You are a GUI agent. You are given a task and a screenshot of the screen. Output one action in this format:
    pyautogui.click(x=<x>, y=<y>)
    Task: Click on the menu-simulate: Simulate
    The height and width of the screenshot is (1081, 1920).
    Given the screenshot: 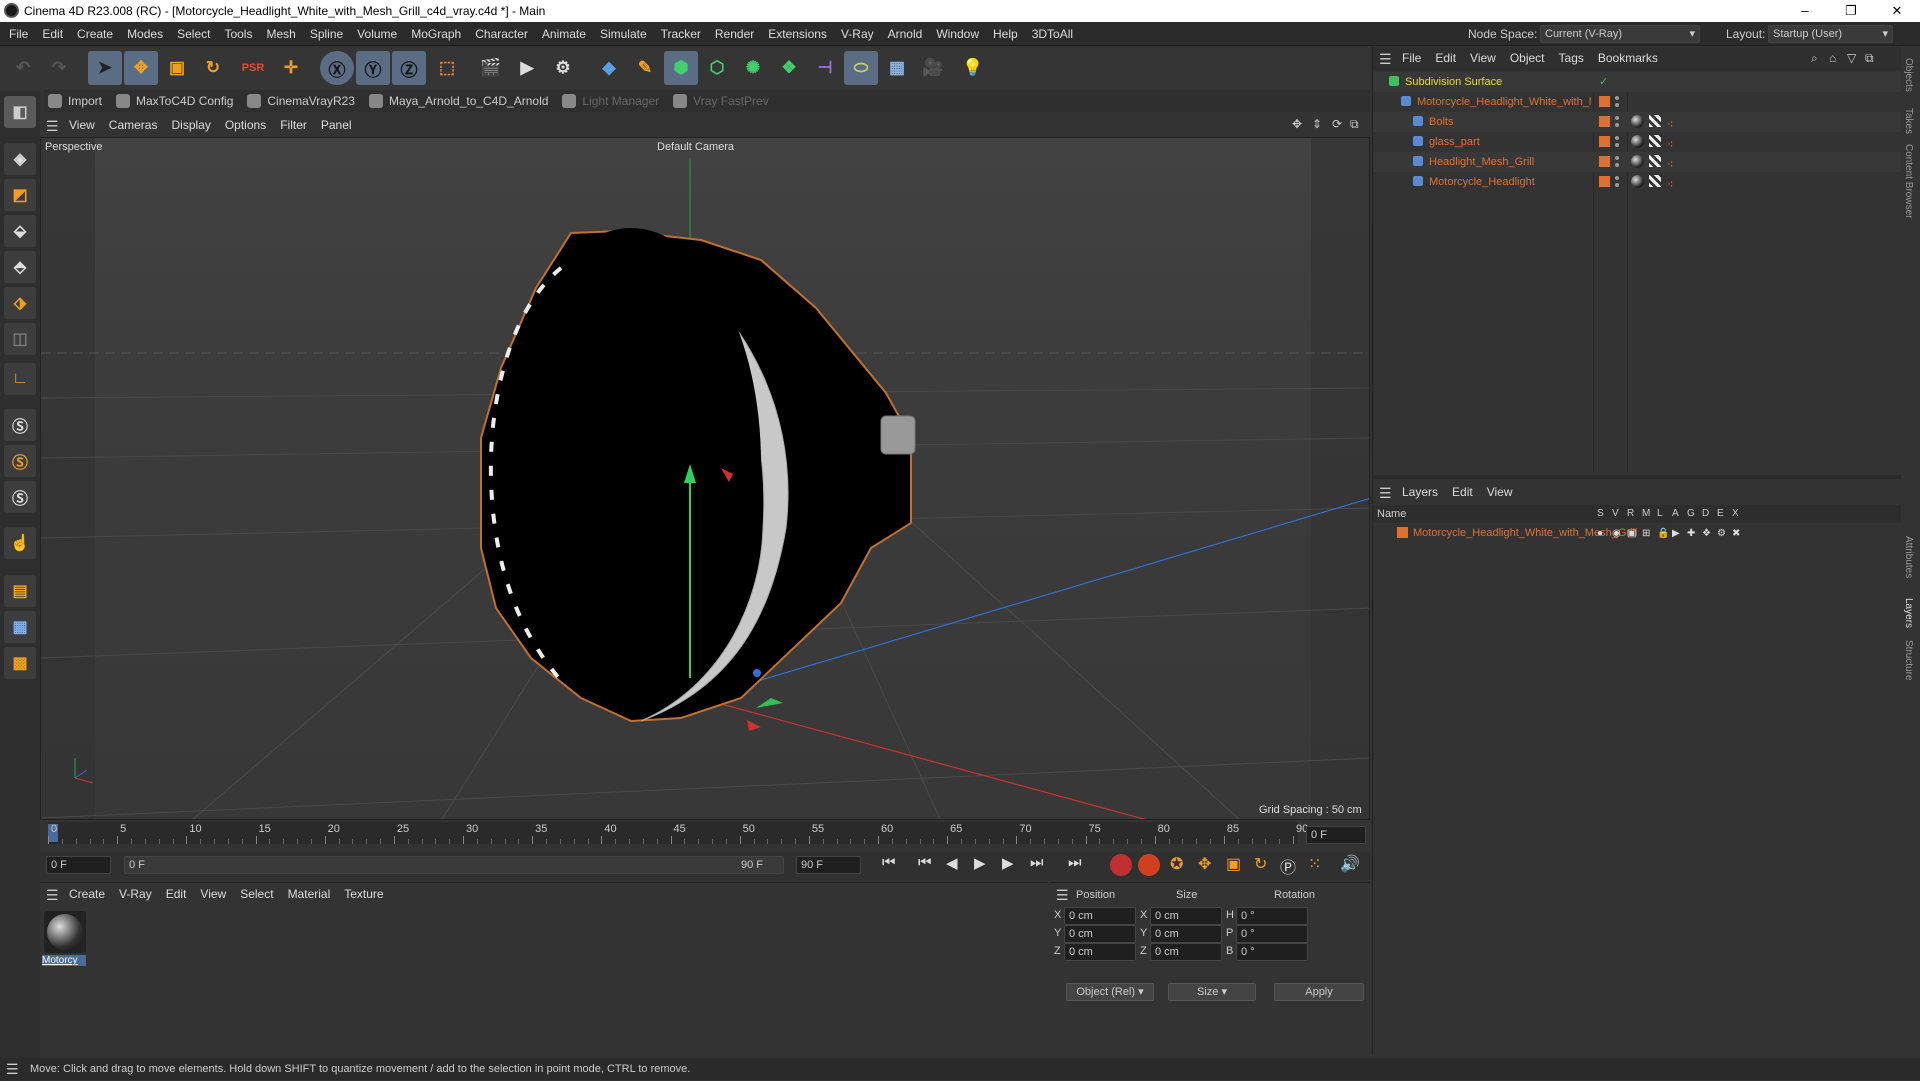 What is the action you would take?
    pyautogui.click(x=623, y=34)
    